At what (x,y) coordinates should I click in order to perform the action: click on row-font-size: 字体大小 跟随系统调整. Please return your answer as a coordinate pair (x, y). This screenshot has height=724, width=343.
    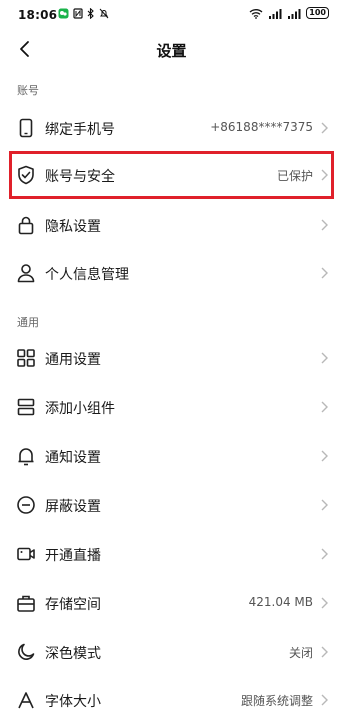
    Looking at the image, I should click on (171, 700).